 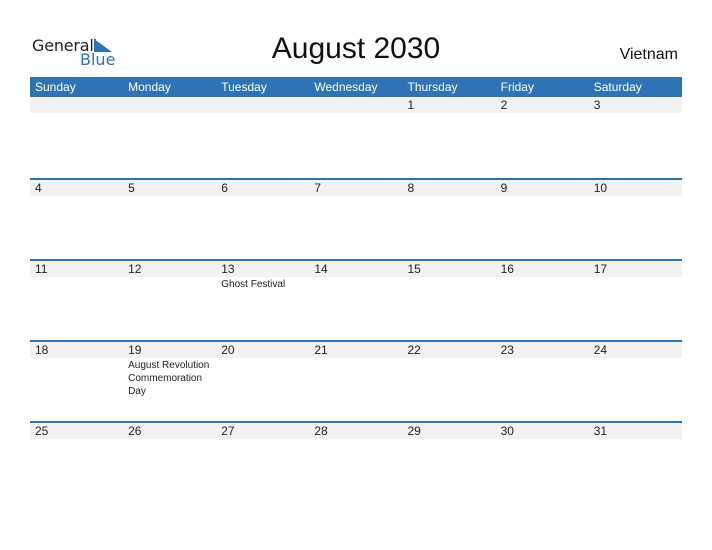 I want to click on day-number: 21, so click(x=321, y=350).